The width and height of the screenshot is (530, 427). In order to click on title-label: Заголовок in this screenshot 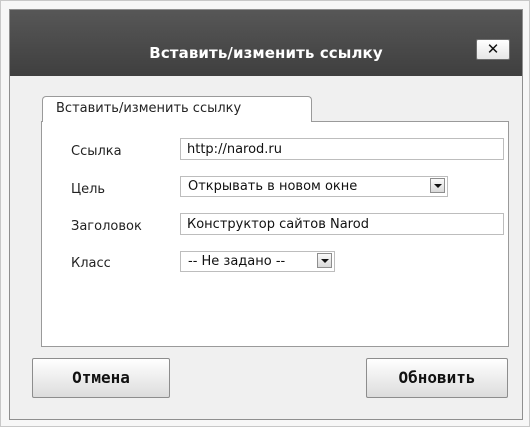, I will do `click(106, 226)`.